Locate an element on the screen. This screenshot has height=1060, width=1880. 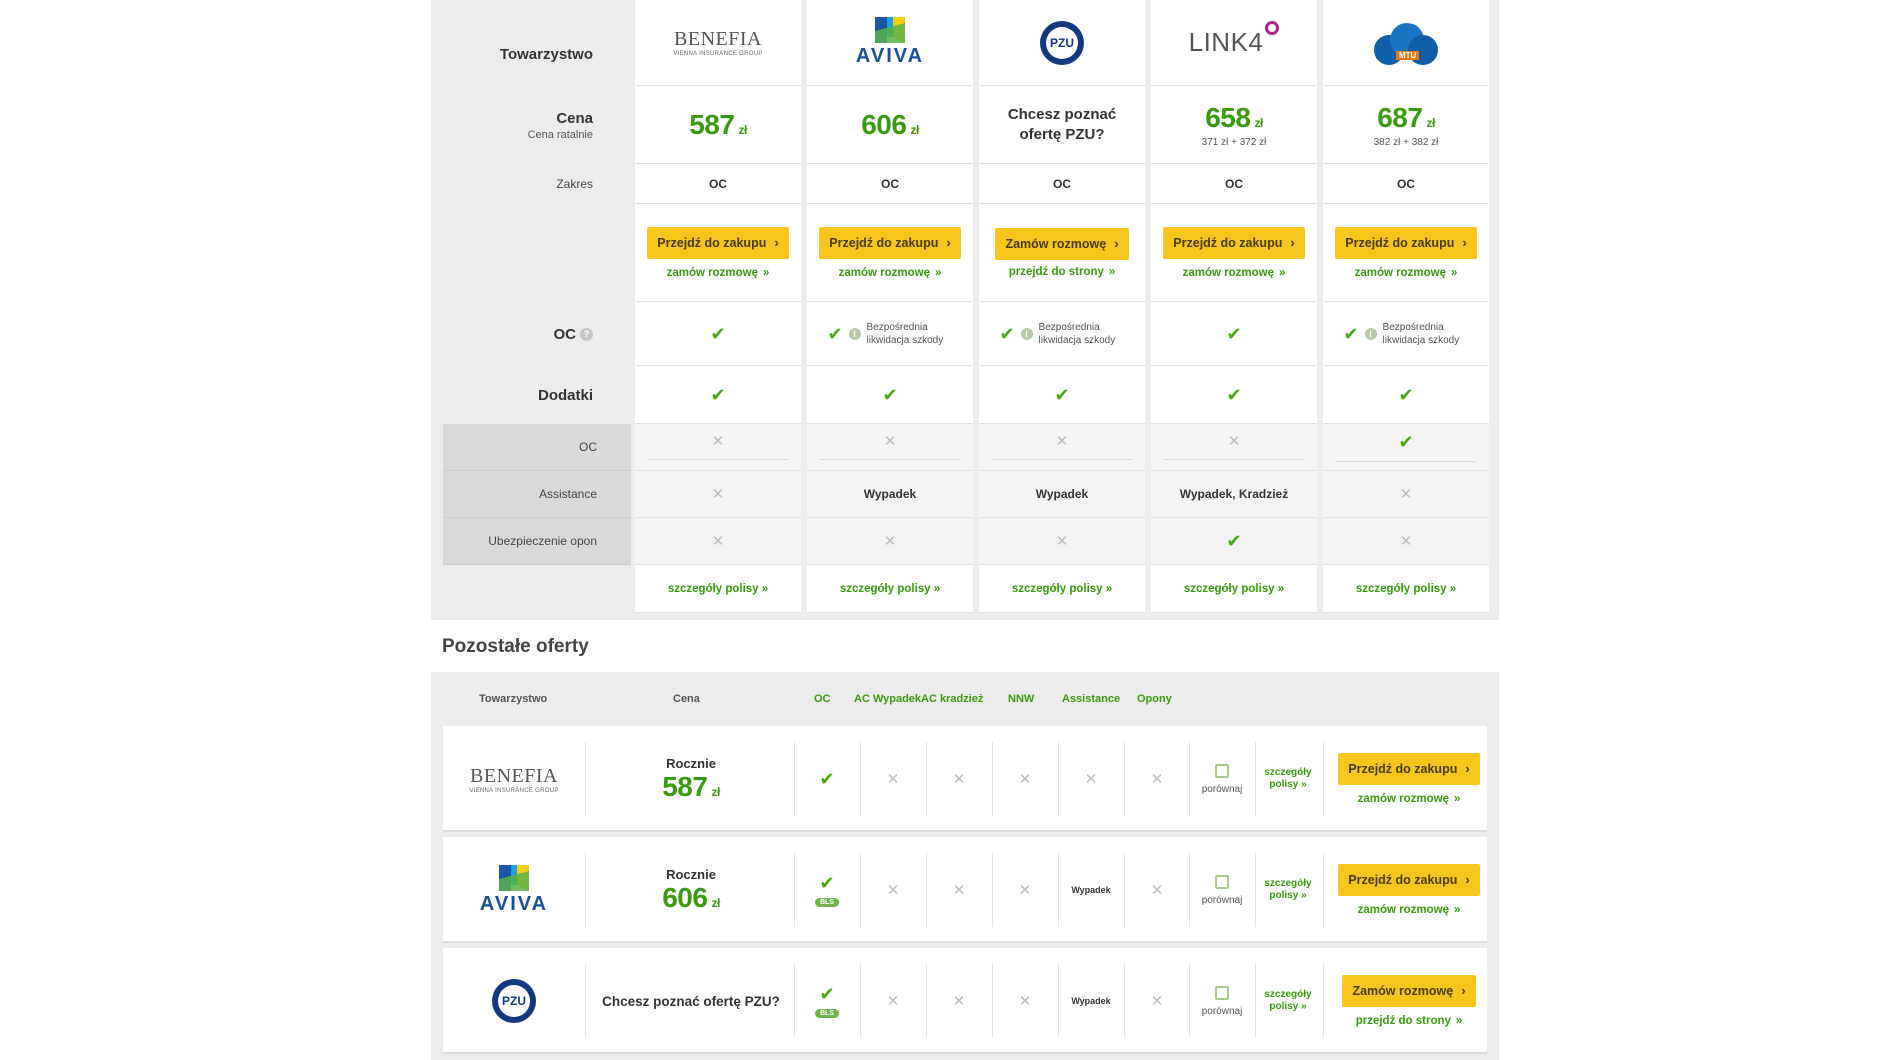
aviva-logo: AVIVA is located at coordinates (890, 42).